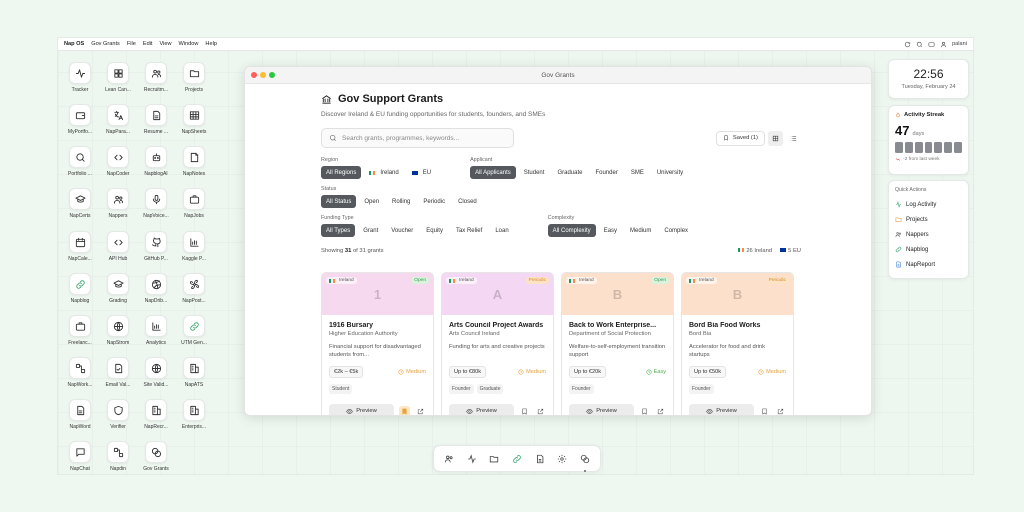 Image resolution: width=1024 pixels, height=512 pixels. Describe the element at coordinates (417, 138) in the screenshot. I see `search-box` at that location.